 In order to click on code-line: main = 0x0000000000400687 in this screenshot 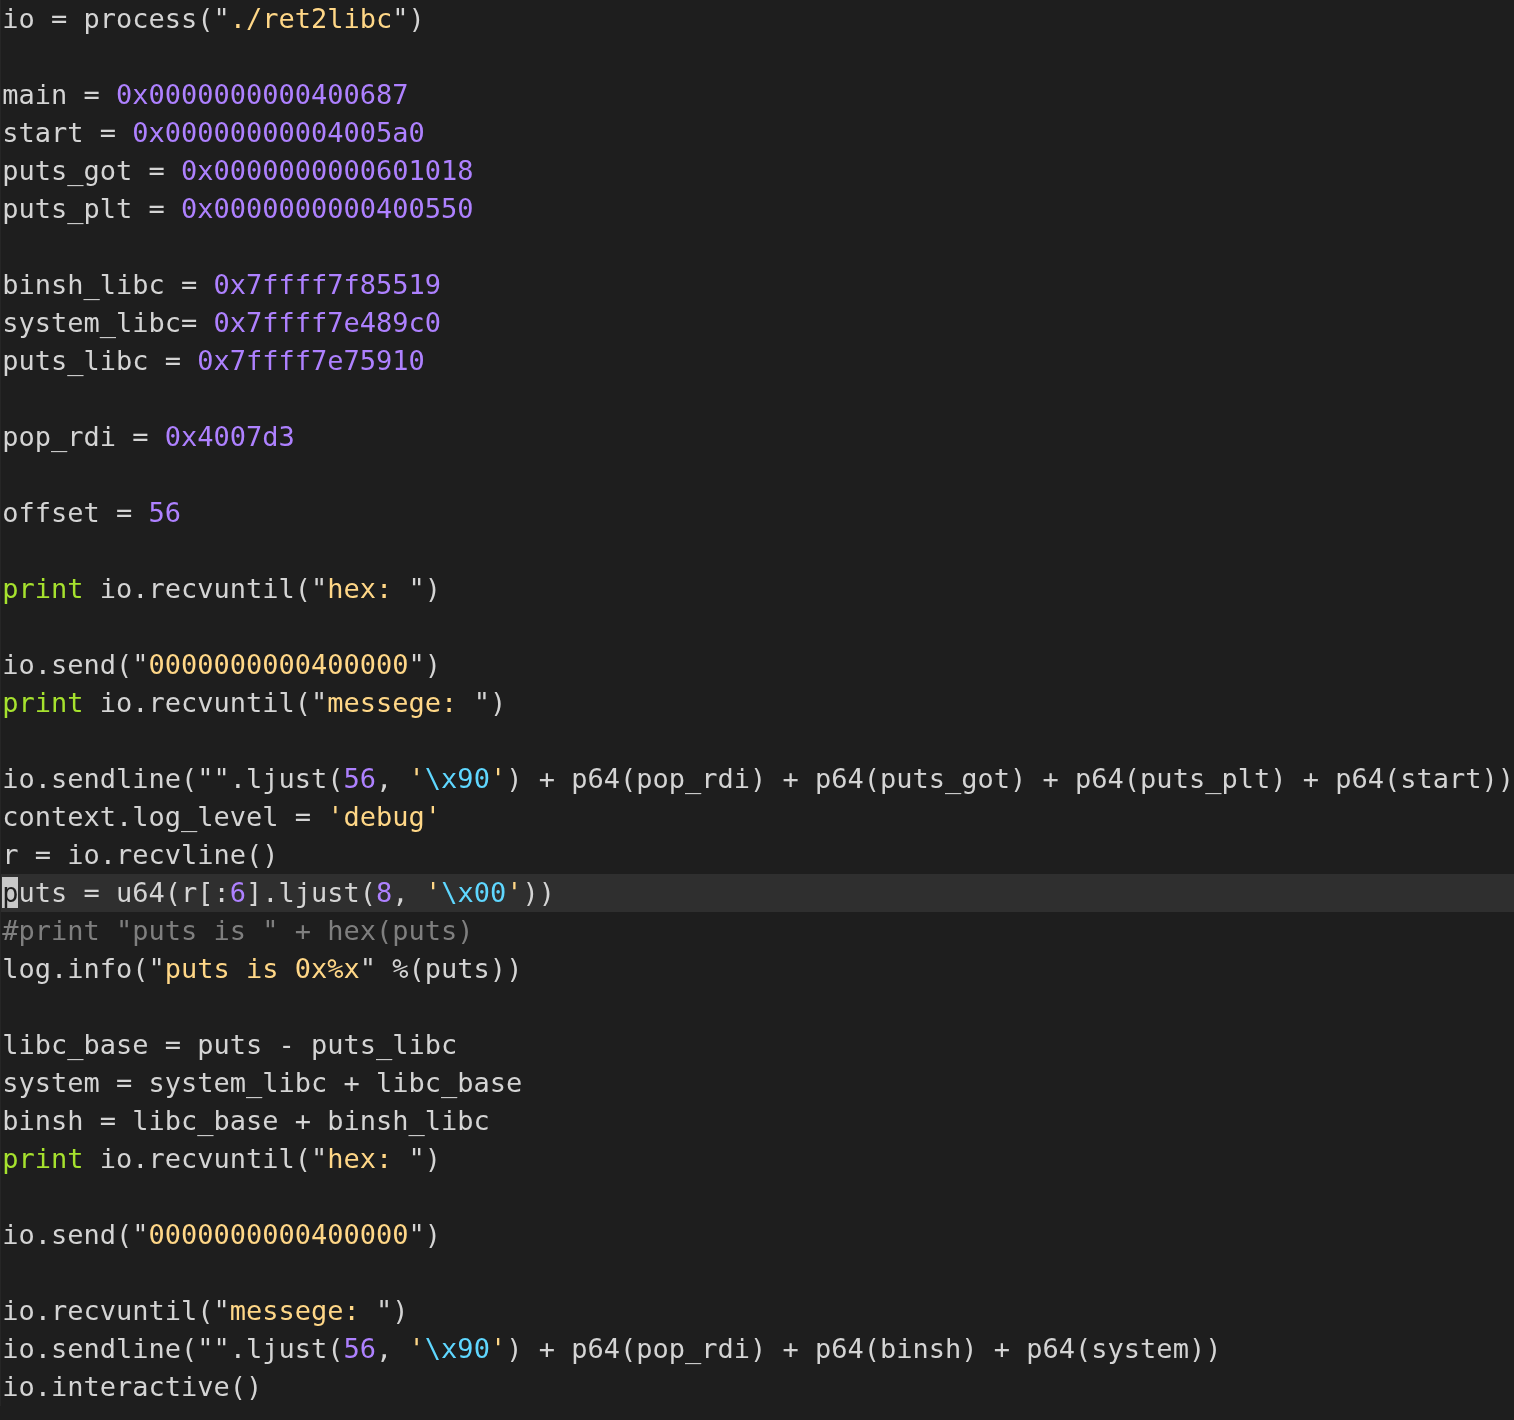, I will do `click(205, 95)`.